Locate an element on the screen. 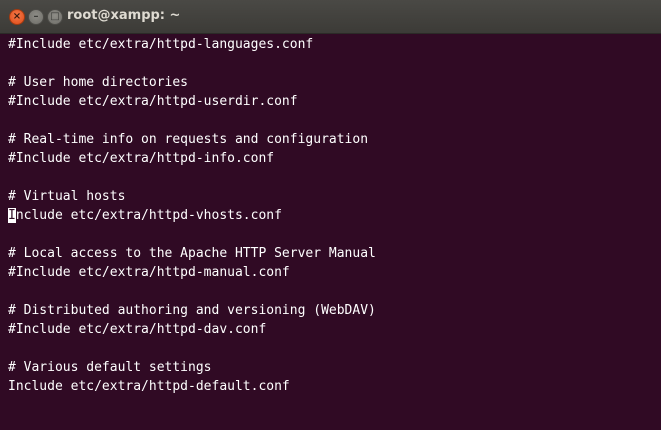 The width and height of the screenshot is (661, 430). maximize-icon: □ is located at coordinates (55, 17).